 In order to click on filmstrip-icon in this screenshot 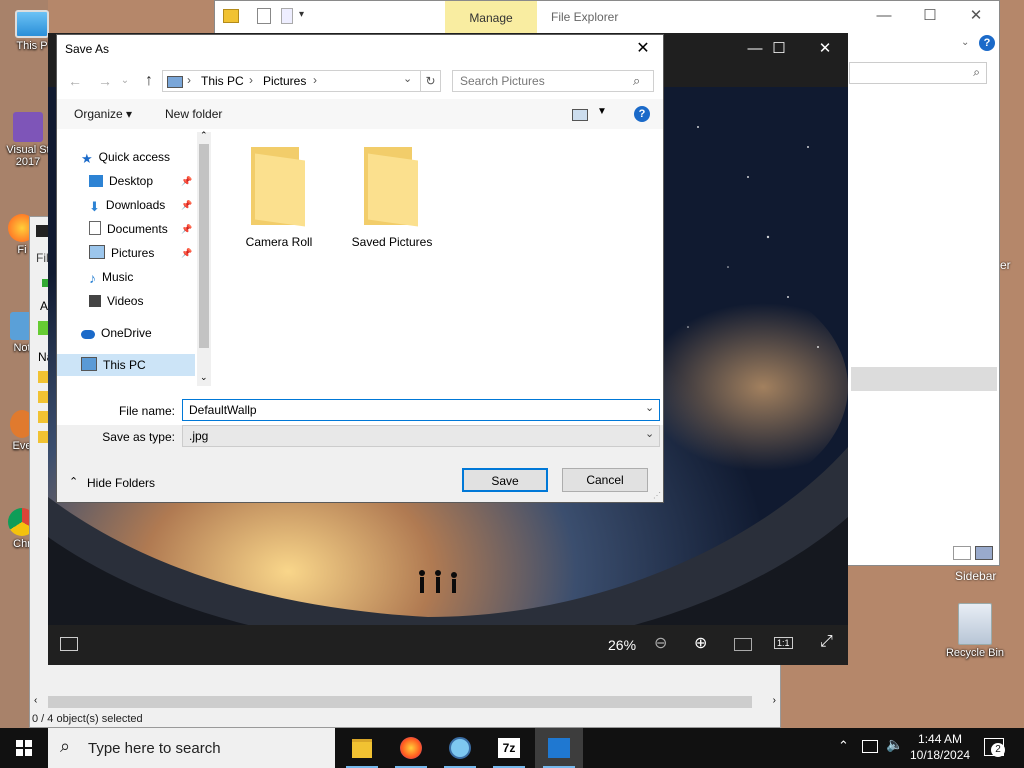, I will do `click(69, 644)`.